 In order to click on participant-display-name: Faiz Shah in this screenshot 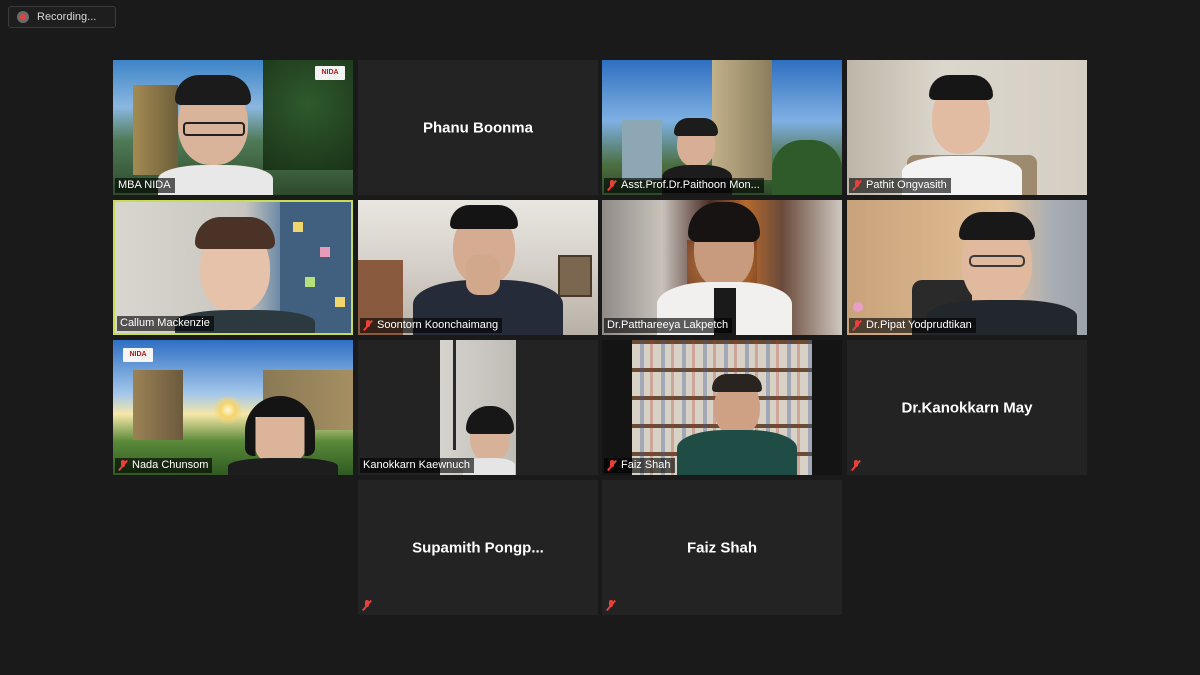, I will do `click(721, 547)`.